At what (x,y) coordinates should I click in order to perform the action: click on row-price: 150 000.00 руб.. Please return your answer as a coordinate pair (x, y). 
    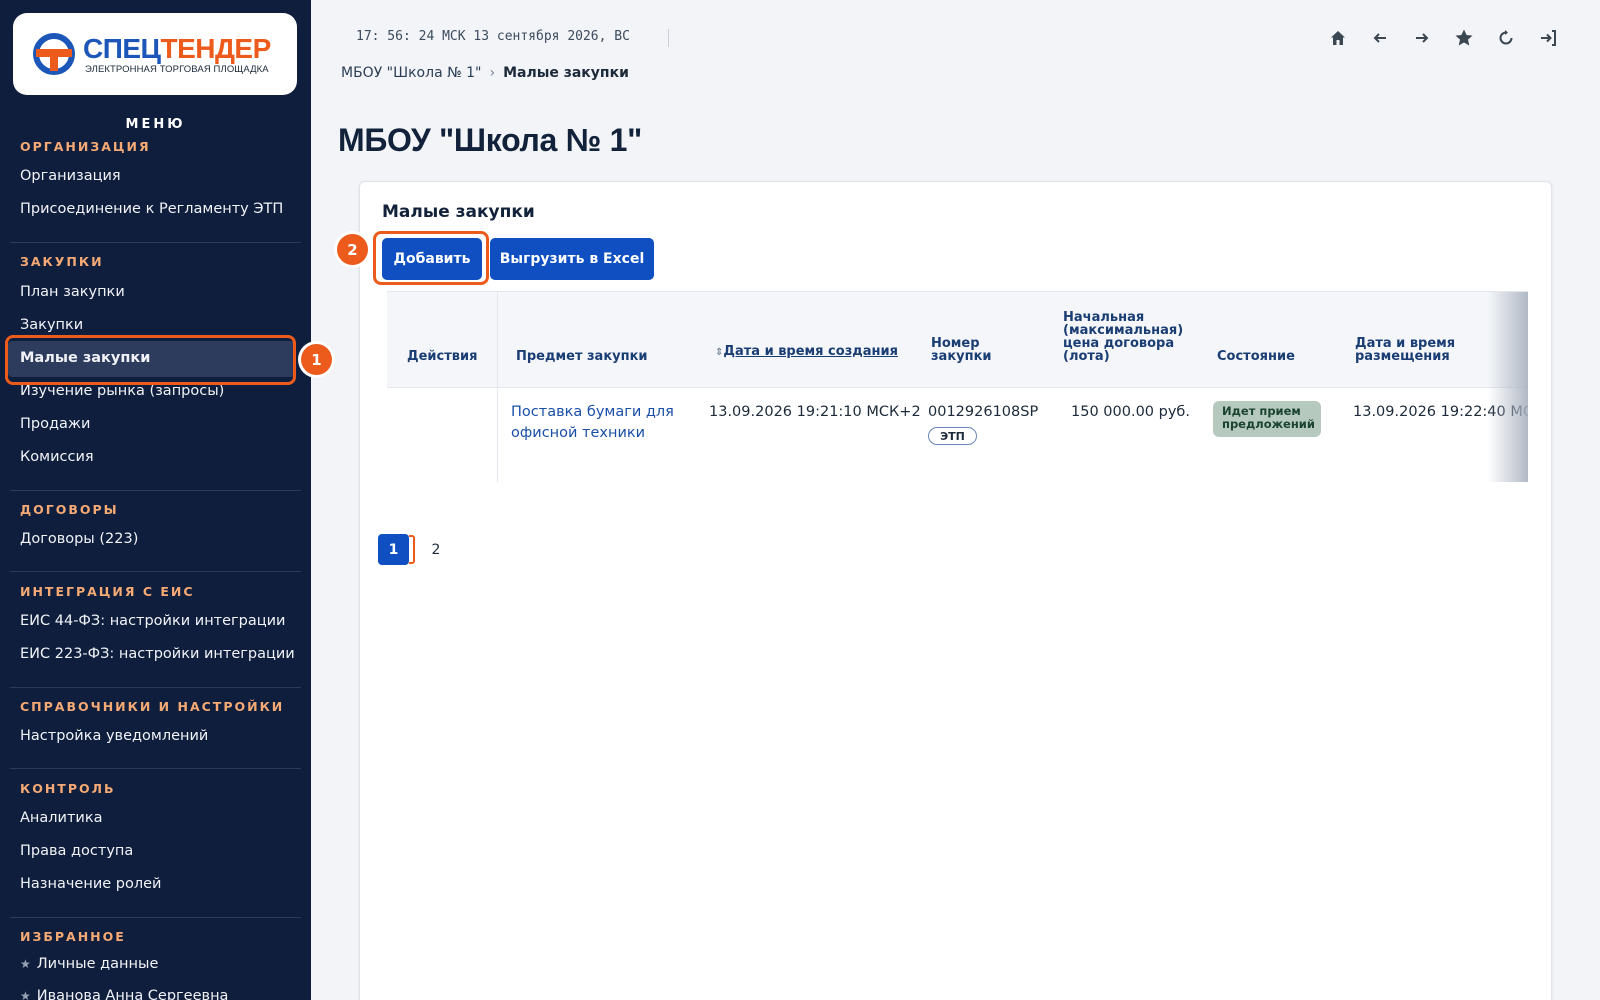
    Looking at the image, I should click on (1130, 412).